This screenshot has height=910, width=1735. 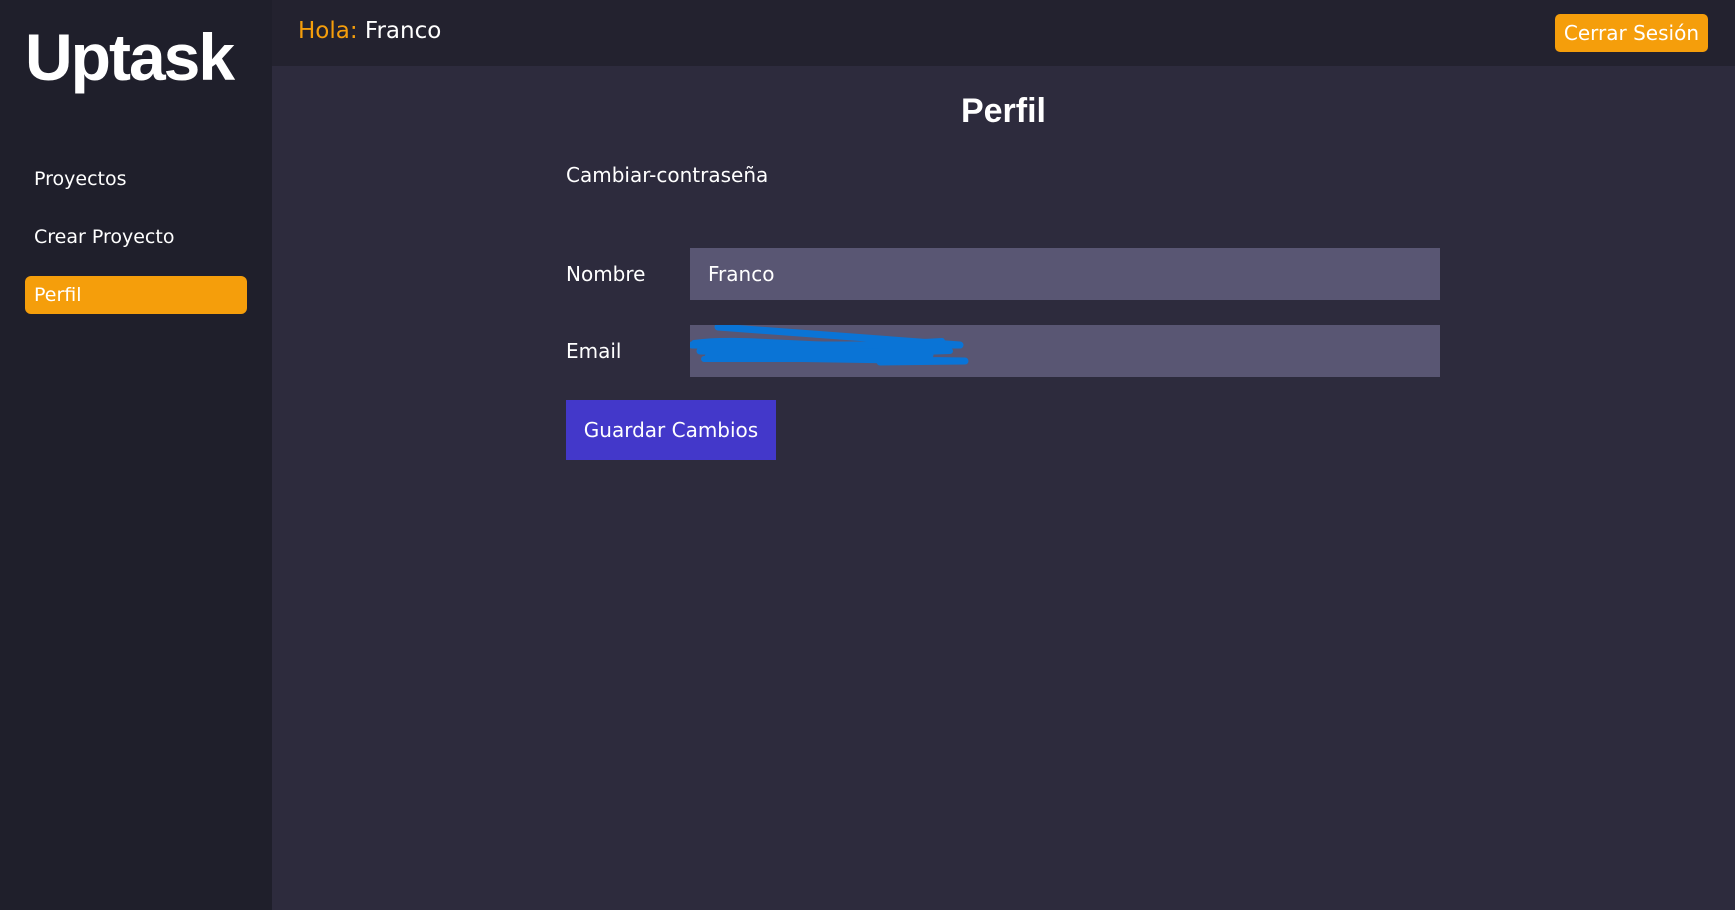 I want to click on email-label: Email, so click(x=594, y=351).